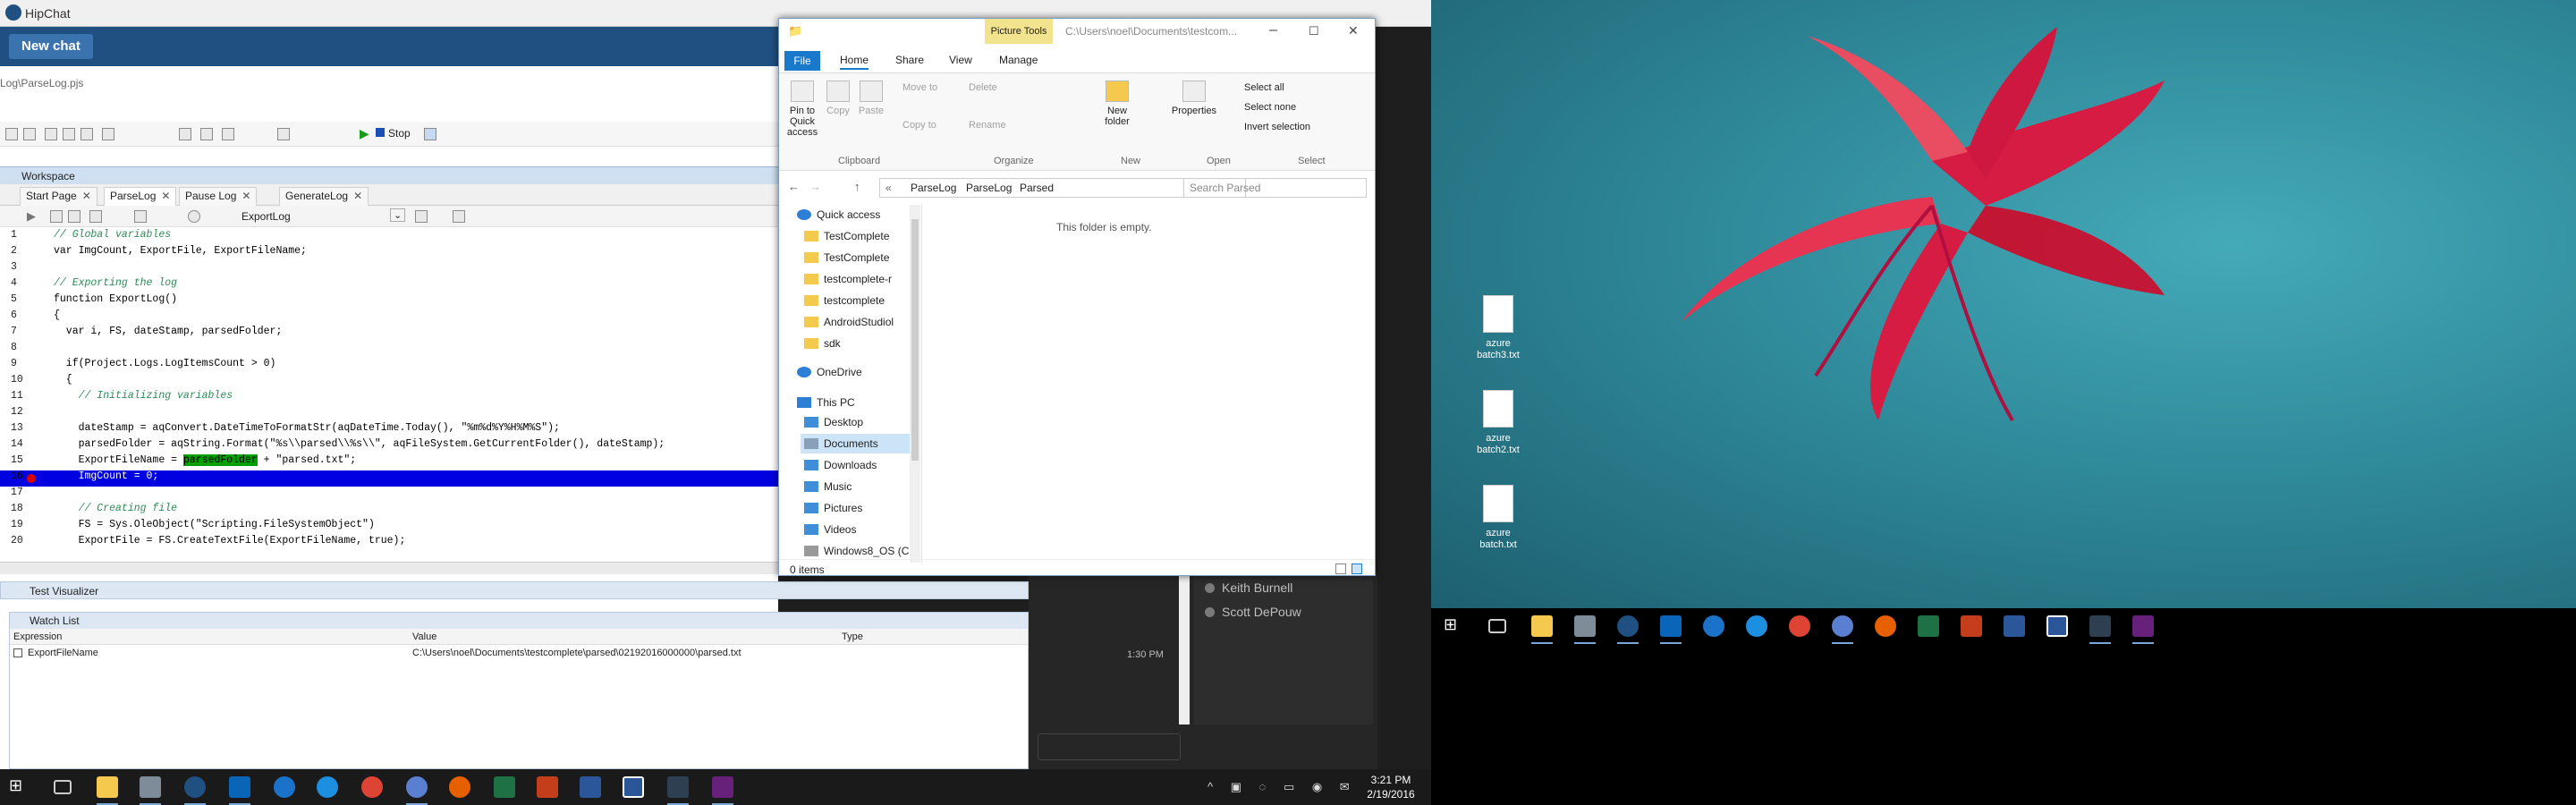 This screenshot has width=2576, height=805. I want to click on tab-start-page: Start Page ✕, so click(58, 196).